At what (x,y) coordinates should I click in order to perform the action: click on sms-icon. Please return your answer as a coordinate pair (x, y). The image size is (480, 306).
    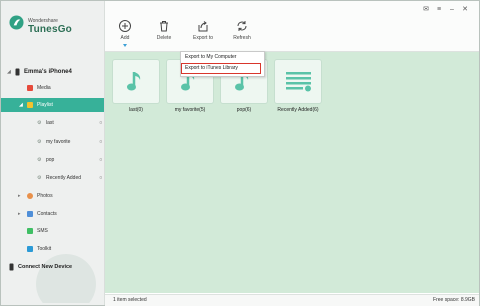
    Looking at the image, I should click on (30, 231).